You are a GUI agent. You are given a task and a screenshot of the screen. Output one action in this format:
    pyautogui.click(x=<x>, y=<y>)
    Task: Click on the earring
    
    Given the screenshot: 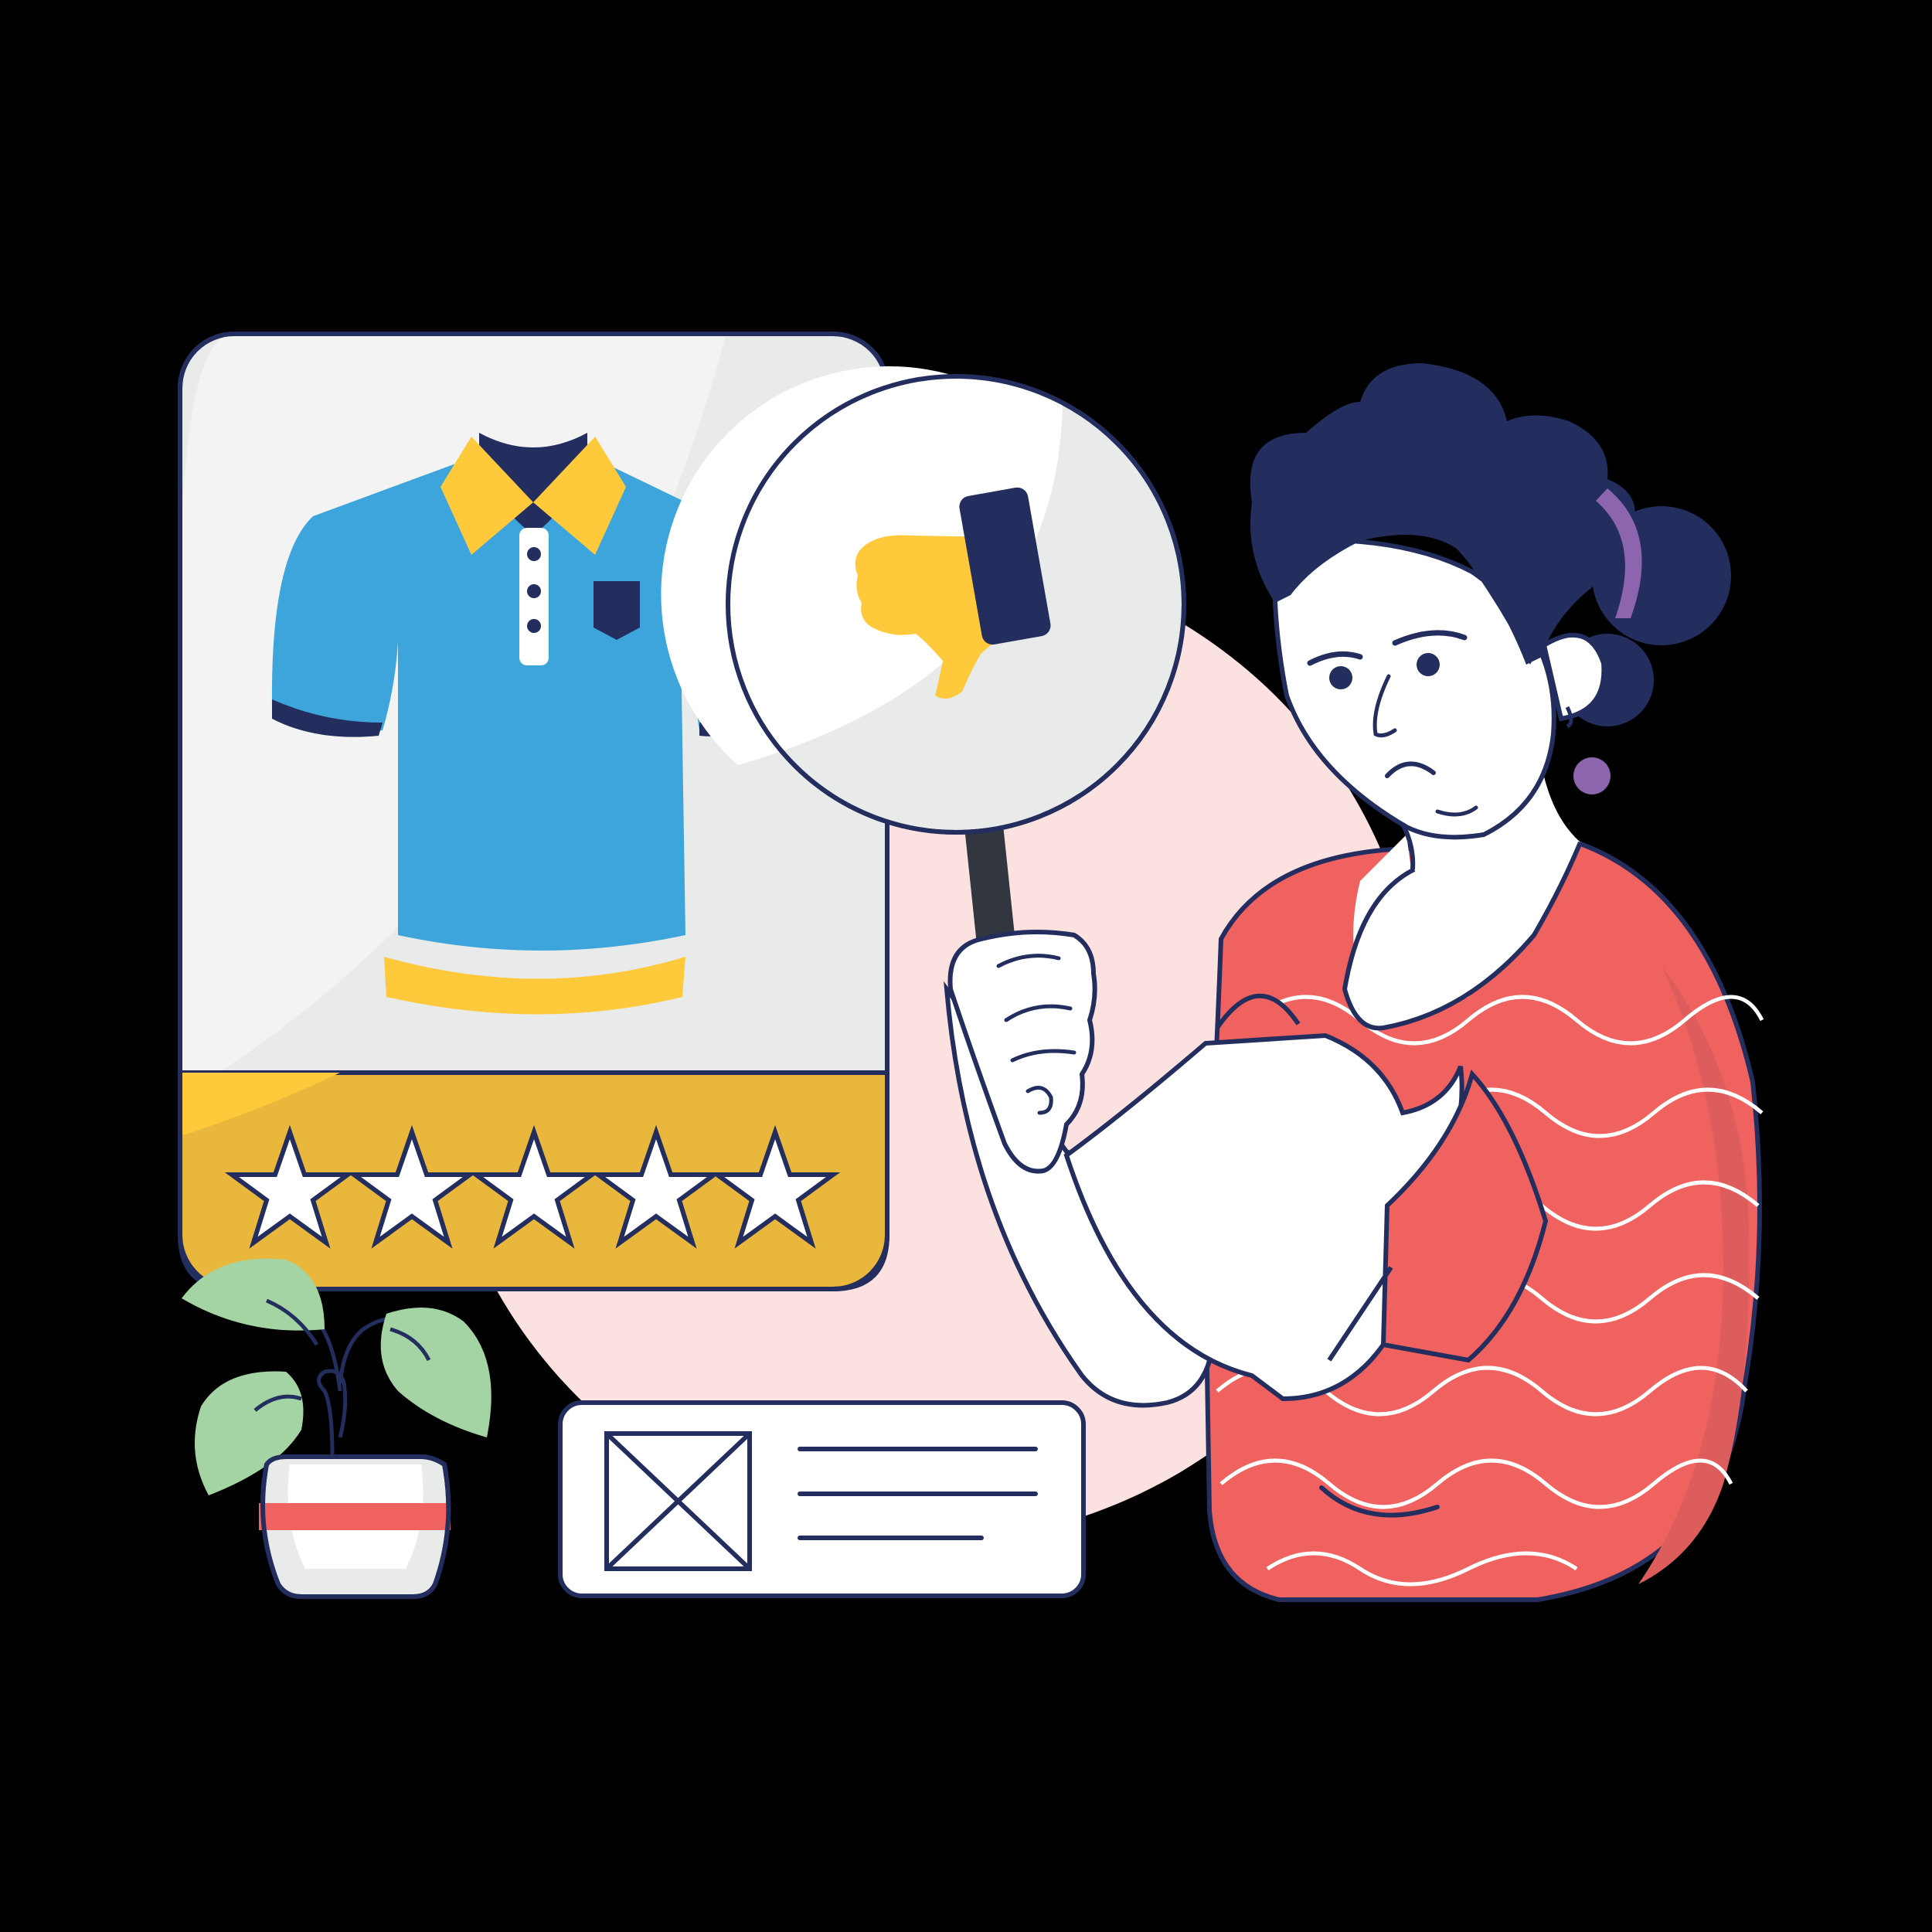 What is the action you would take?
    pyautogui.click(x=1592, y=776)
    